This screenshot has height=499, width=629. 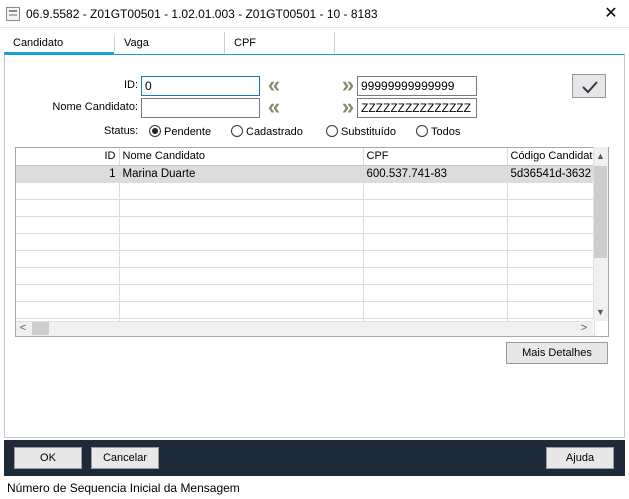 I want to click on radio-label: Cadastrado, so click(x=274, y=132).